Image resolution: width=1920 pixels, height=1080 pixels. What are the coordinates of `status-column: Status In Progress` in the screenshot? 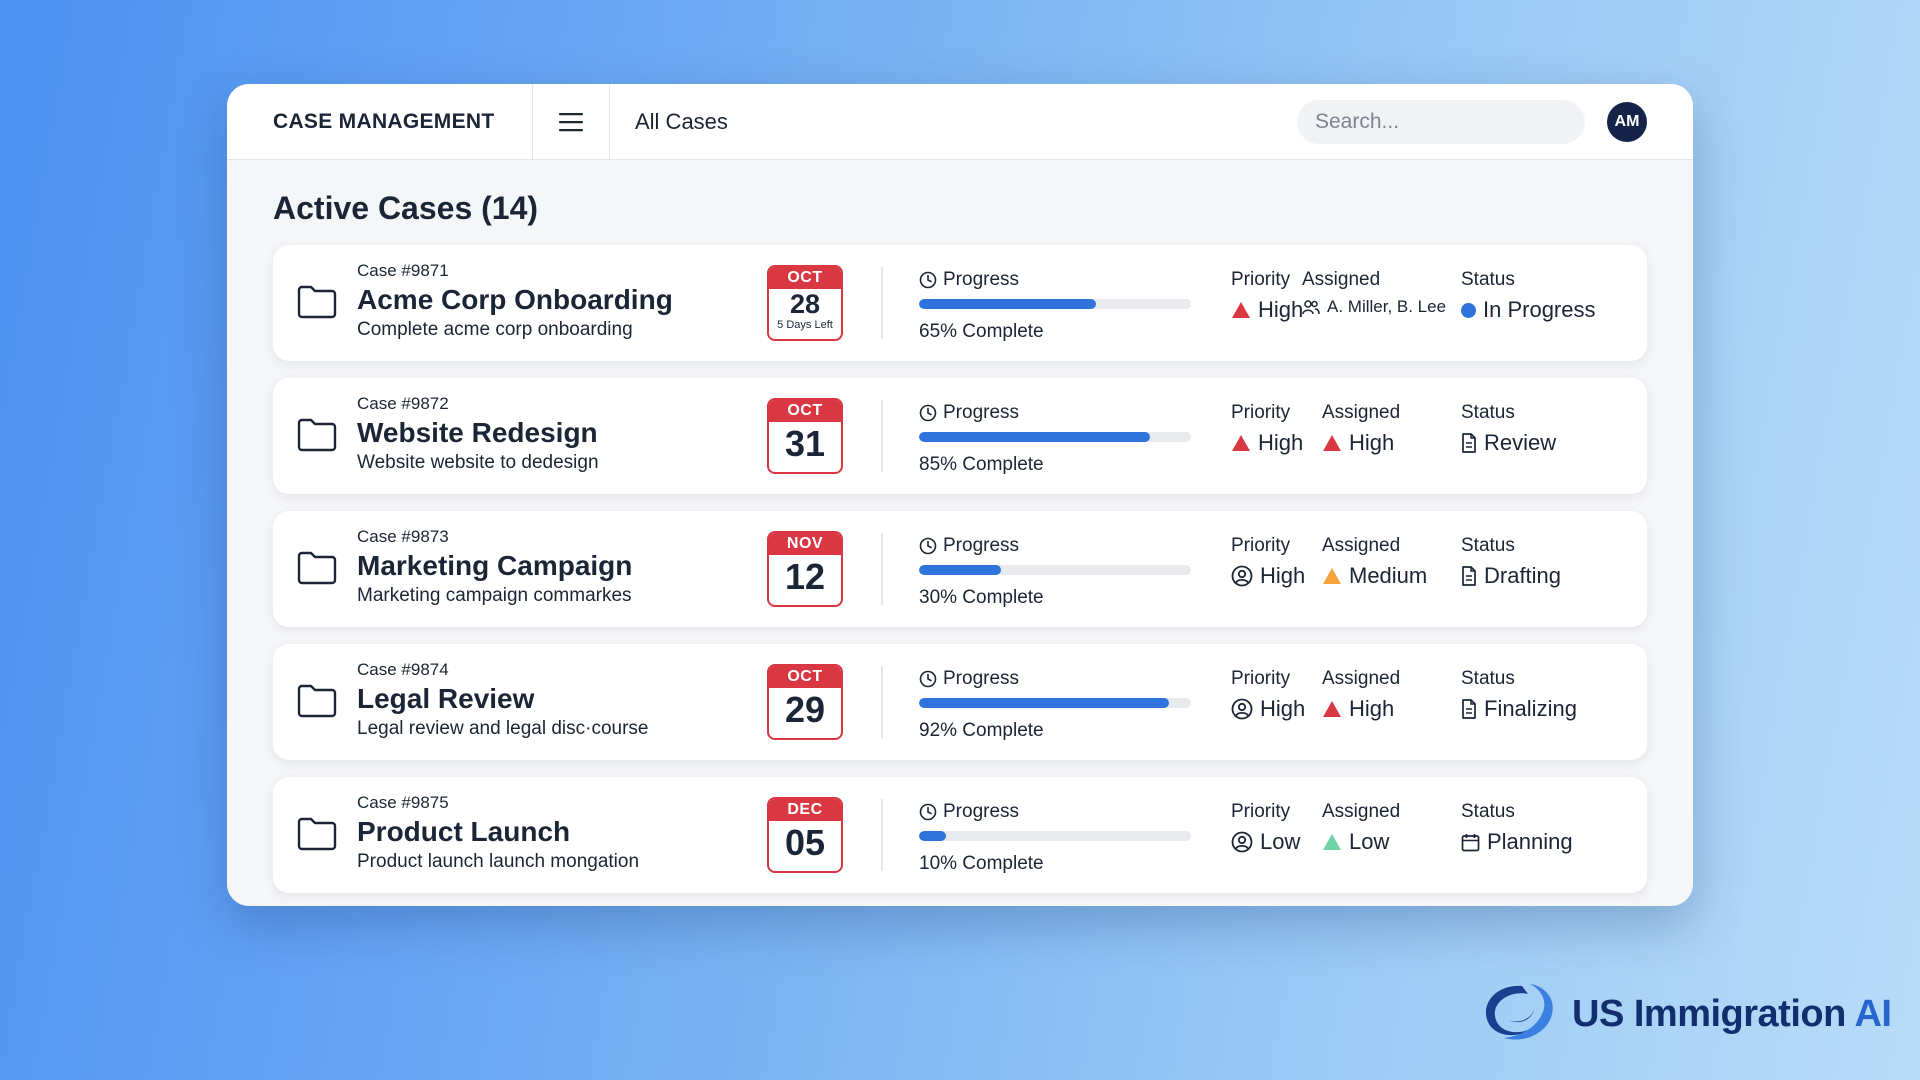 It's located at (1528, 296).